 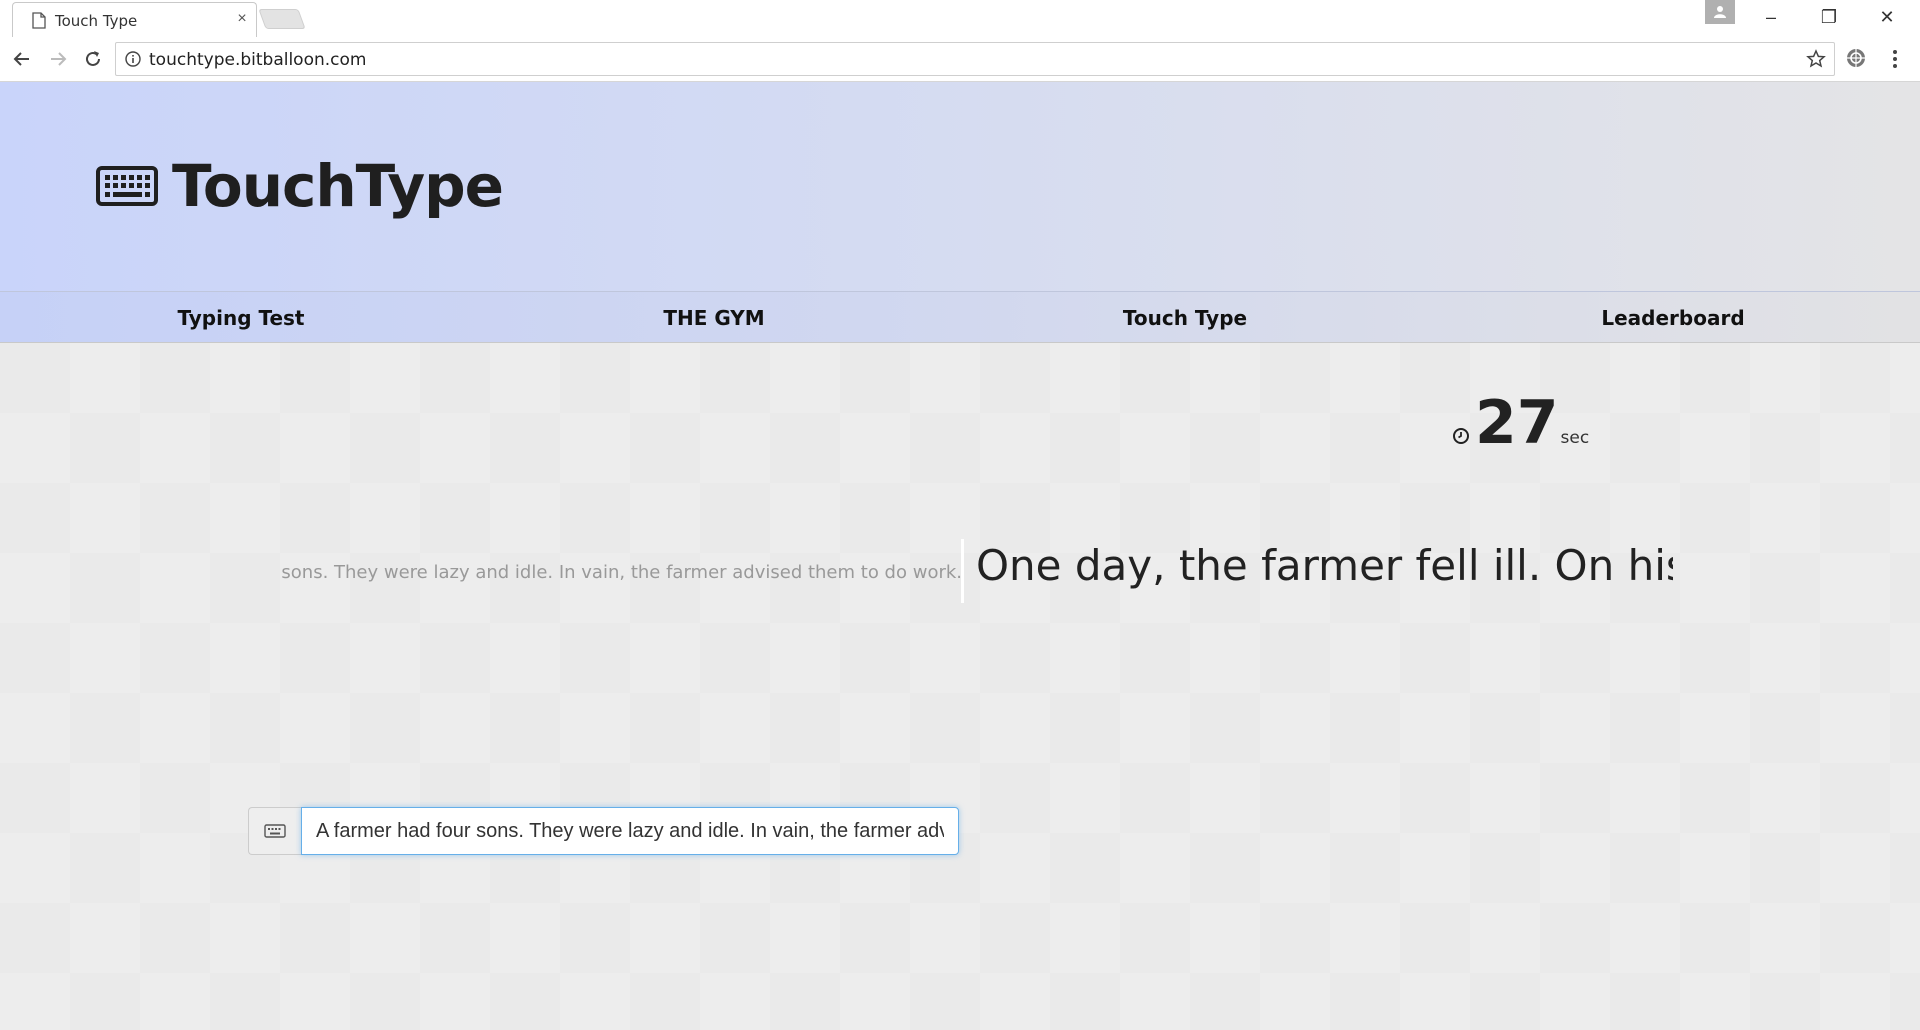 What do you see at coordinates (1517, 423) in the screenshot?
I see `timer-value: 27` at bounding box center [1517, 423].